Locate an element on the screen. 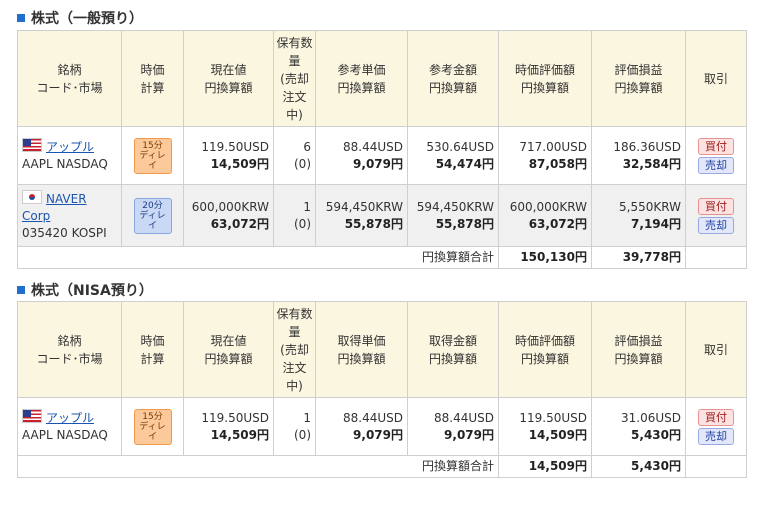 This screenshot has width=761, height=507. kr-flag-icon is located at coordinates (32, 196).